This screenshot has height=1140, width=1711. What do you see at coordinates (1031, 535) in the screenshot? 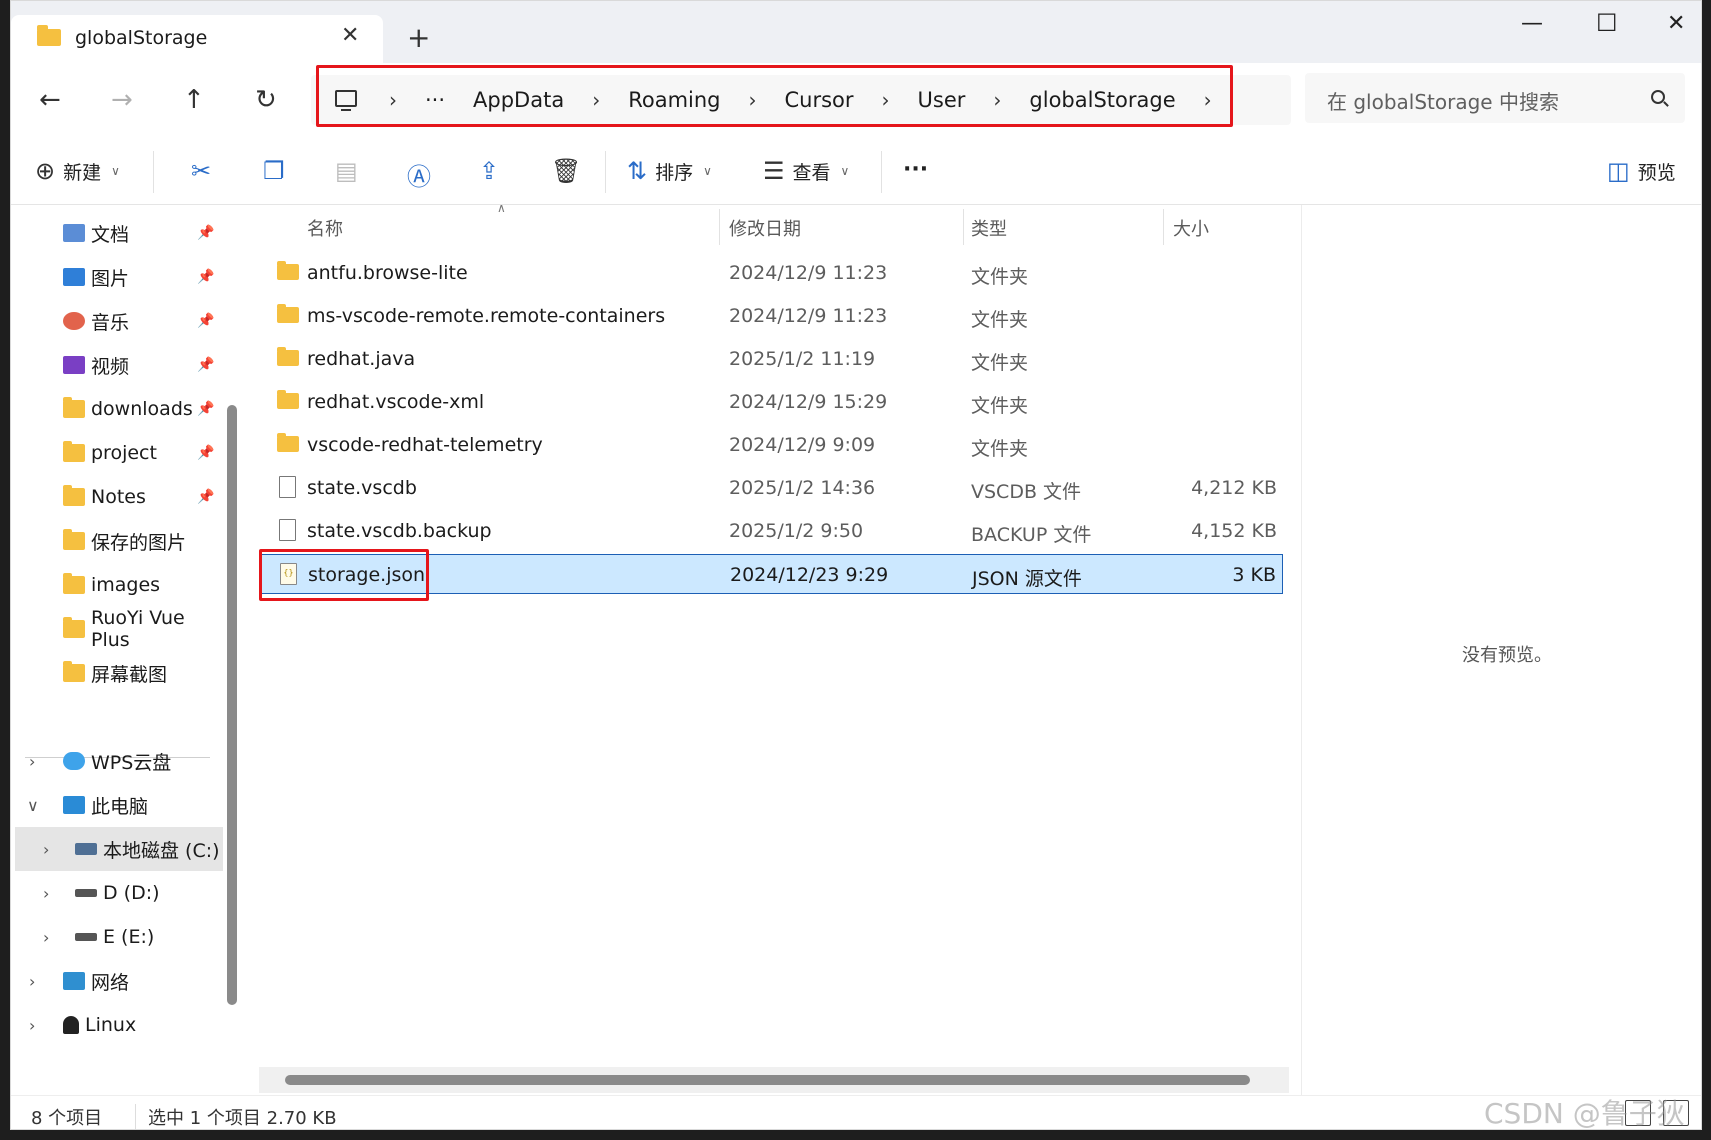
I see `file-type: BACKUP 文件` at bounding box center [1031, 535].